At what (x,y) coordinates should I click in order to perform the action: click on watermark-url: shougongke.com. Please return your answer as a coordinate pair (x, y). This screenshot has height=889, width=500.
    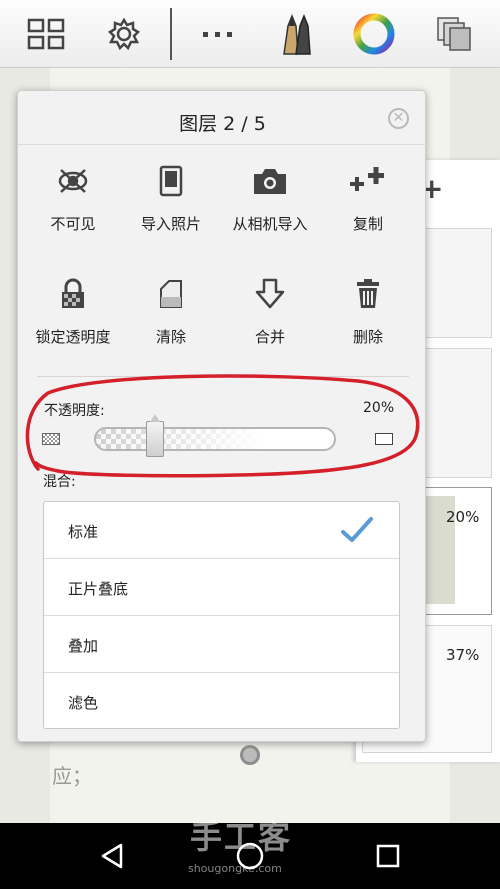
    Looking at the image, I should click on (235, 868).